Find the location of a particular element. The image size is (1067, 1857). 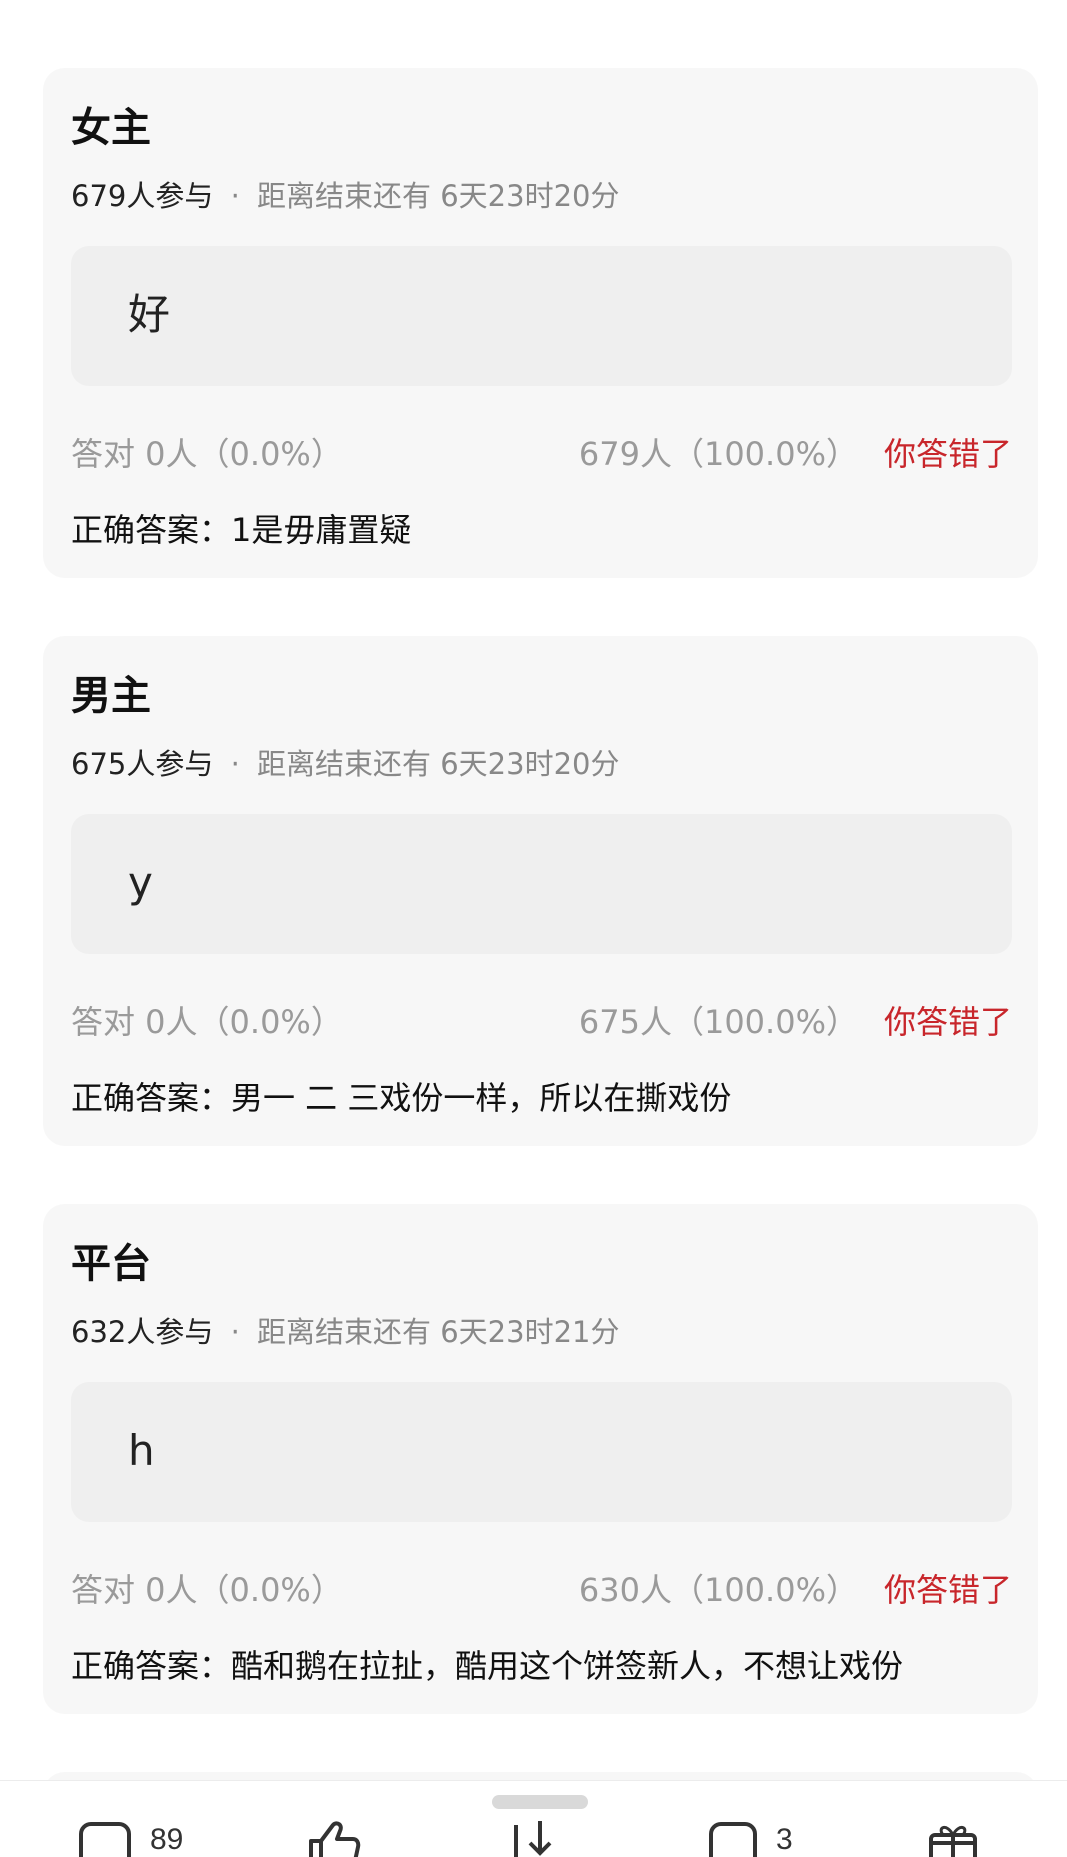

answer-stats: 答对 0人（0.0%） 630人（100.0%） 你答错了 is located at coordinates (541, 1590).